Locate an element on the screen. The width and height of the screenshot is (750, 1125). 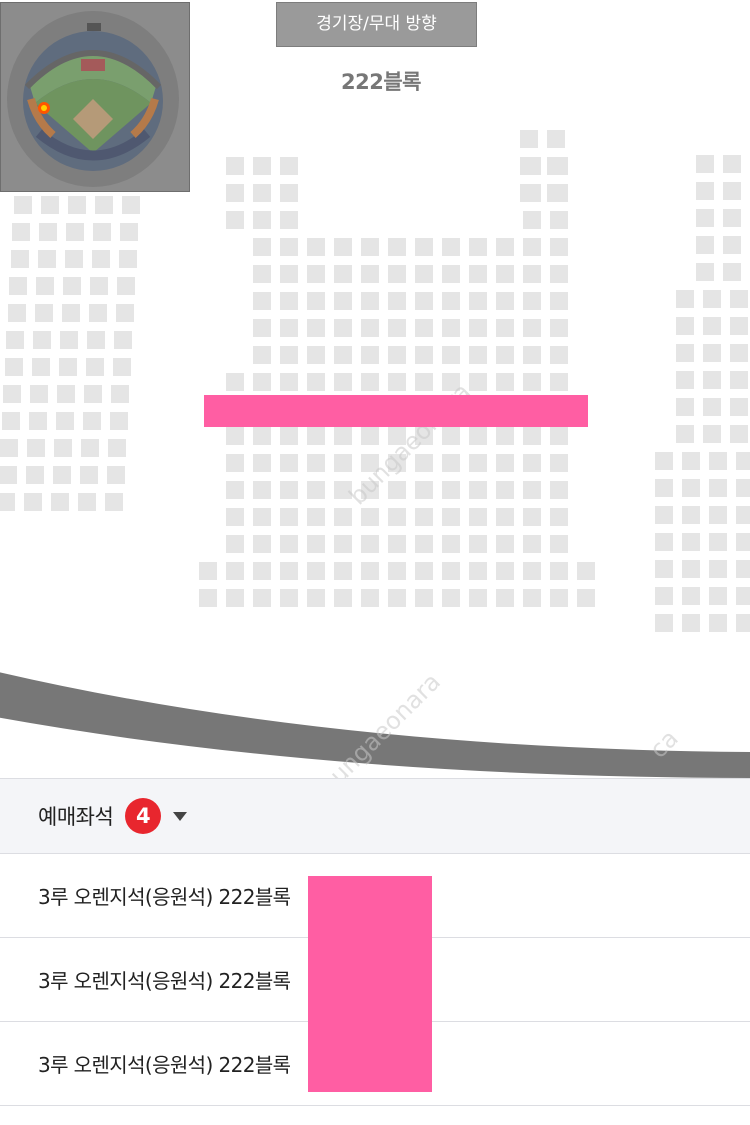
reserved-seats-title: 예매좌석 is located at coordinates (76, 817).